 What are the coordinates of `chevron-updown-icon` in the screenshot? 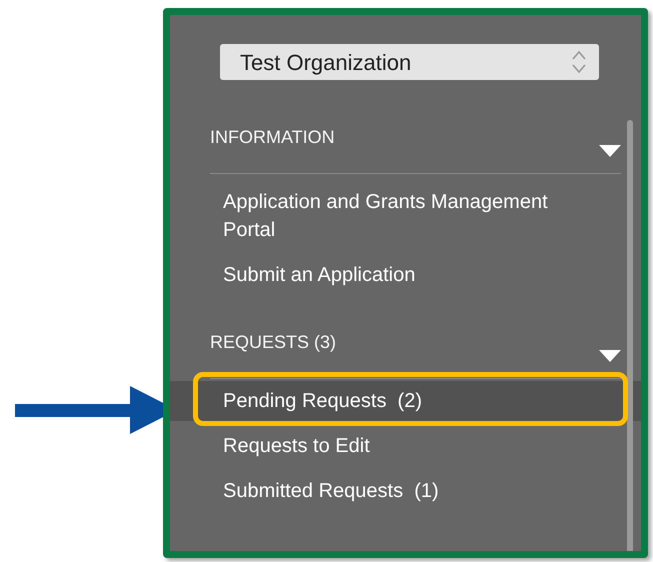 It's located at (579, 62).